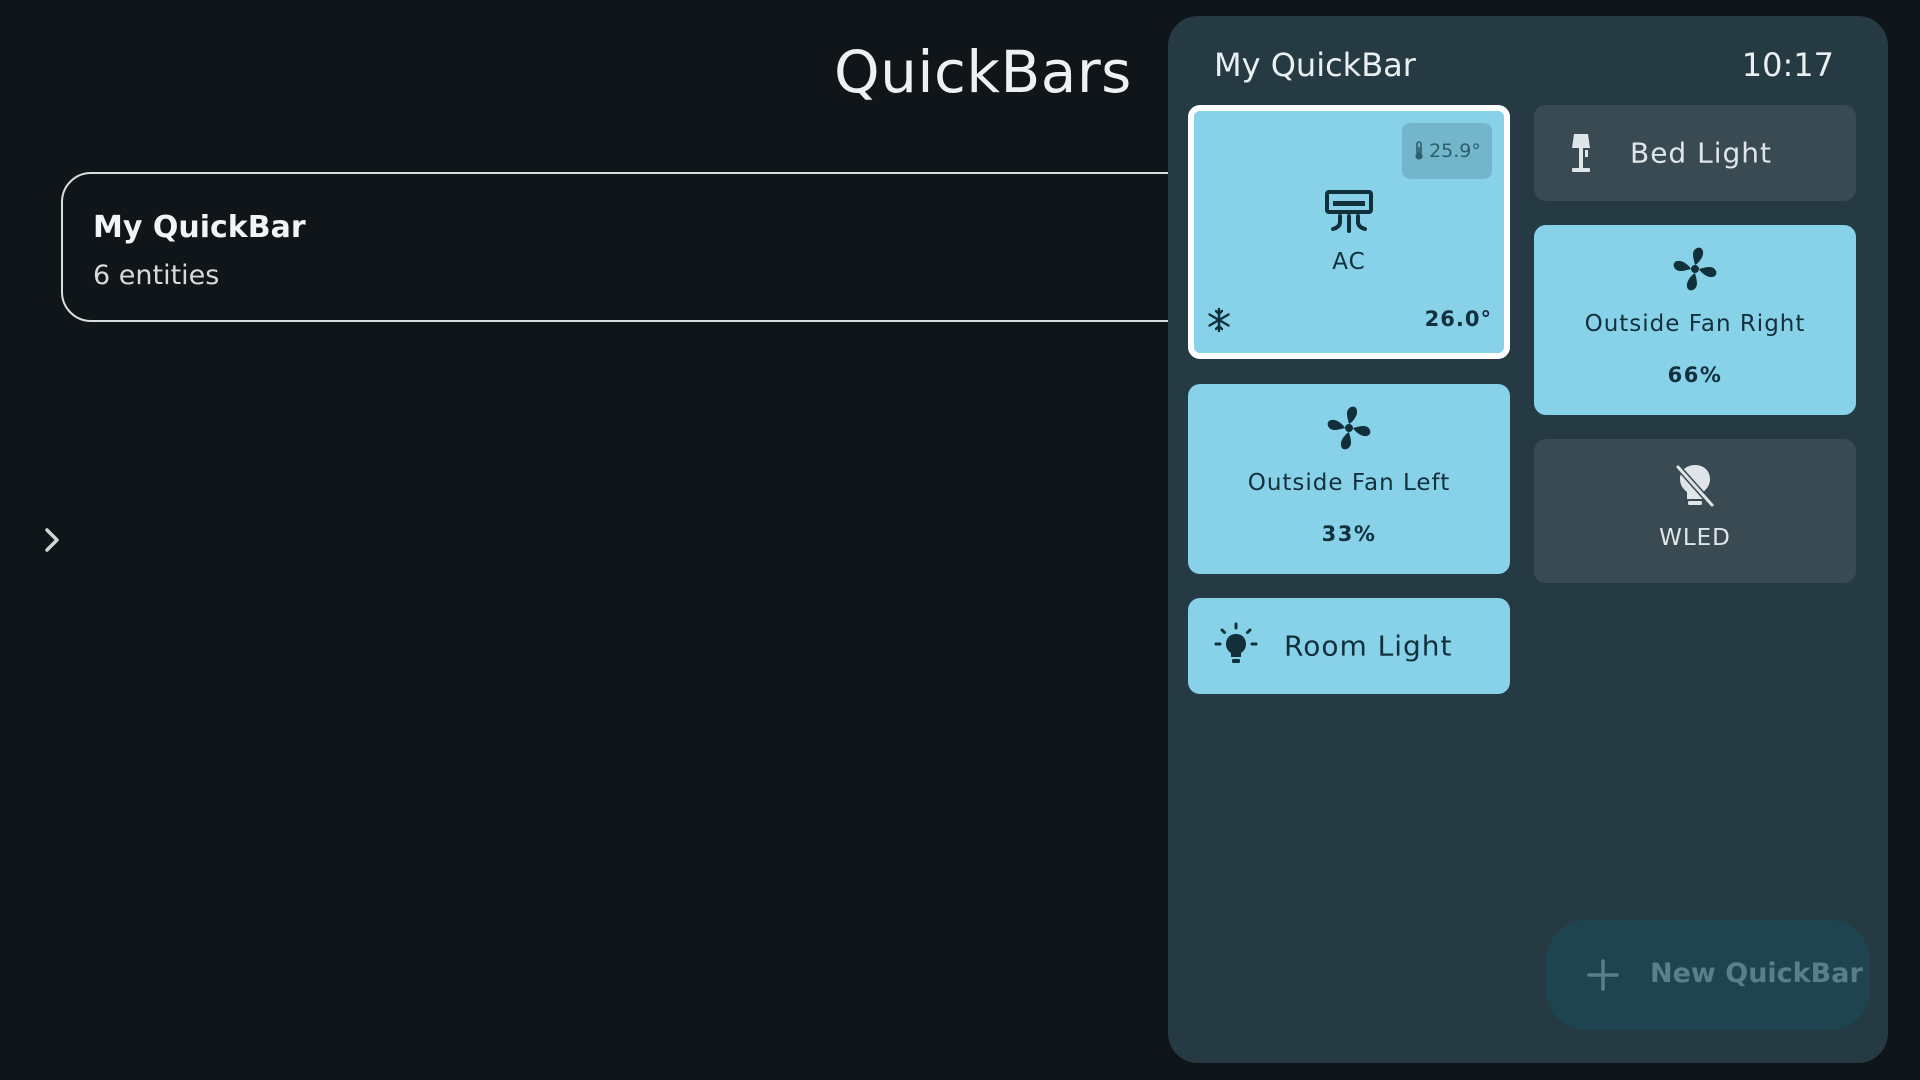 Image resolution: width=1920 pixels, height=1080 pixels. I want to click on outside-fan-left-speed: 33%, so click(1349, 534).